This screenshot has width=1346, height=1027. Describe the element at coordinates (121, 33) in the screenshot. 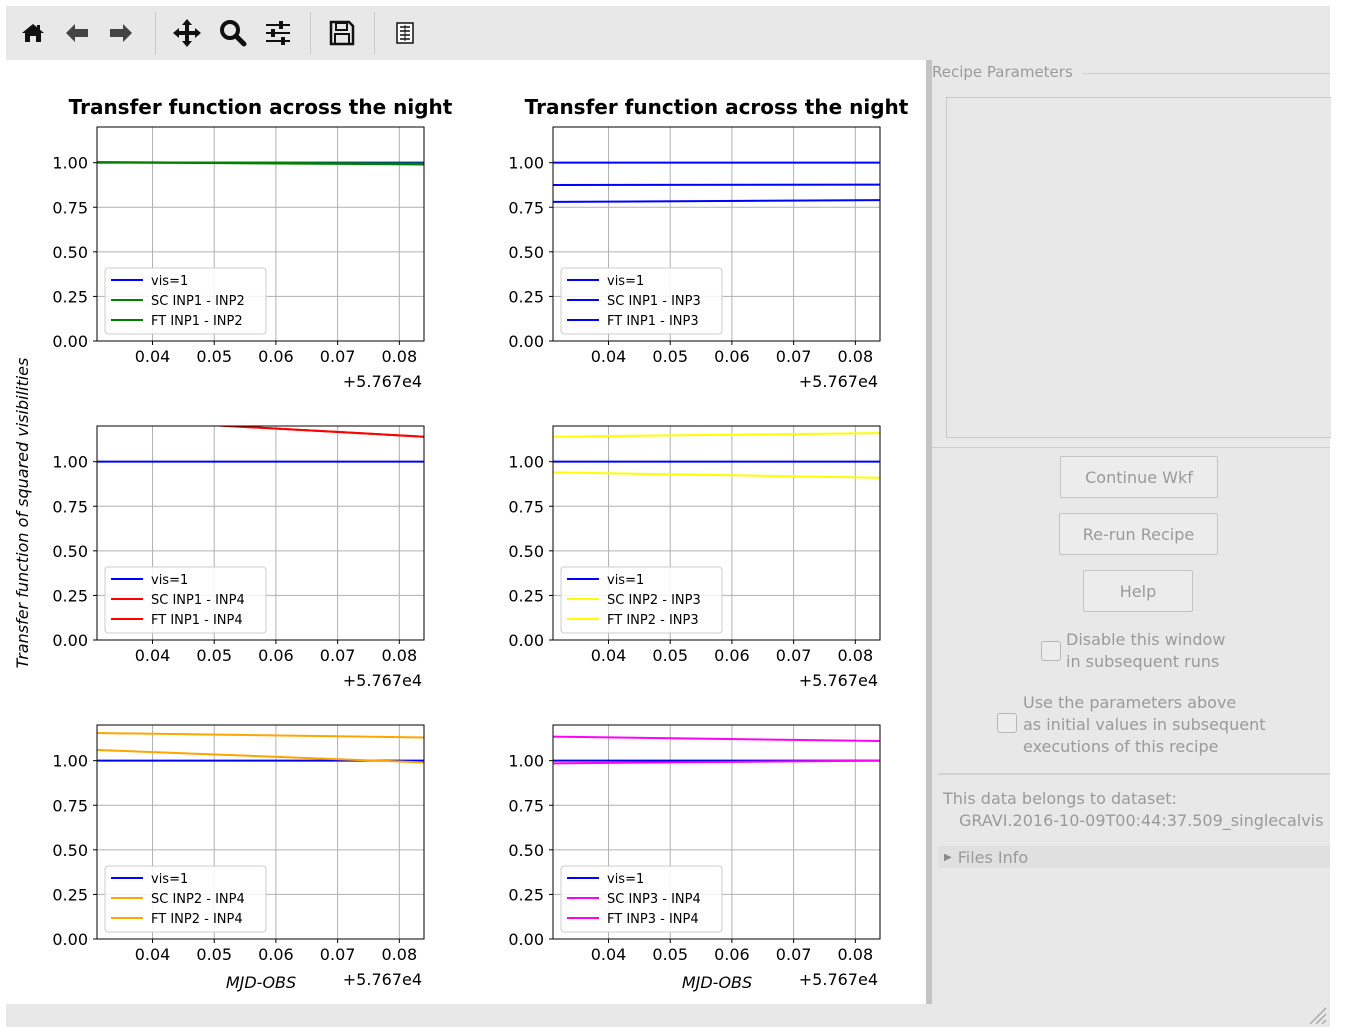

I see `forward-arrow-icon` at that location.